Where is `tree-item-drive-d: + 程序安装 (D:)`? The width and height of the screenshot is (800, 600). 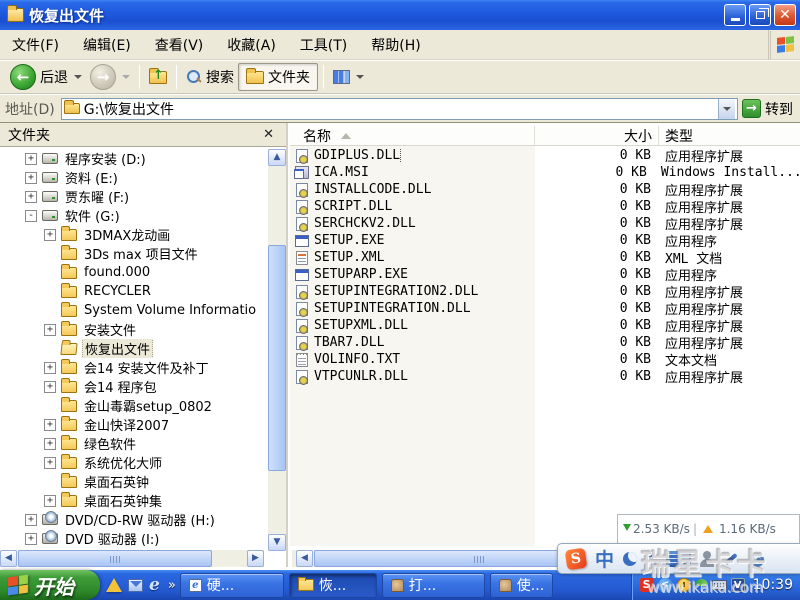 tree-item-drive-d: + 程序安装 (D:) is located at coordinates (133, 158).